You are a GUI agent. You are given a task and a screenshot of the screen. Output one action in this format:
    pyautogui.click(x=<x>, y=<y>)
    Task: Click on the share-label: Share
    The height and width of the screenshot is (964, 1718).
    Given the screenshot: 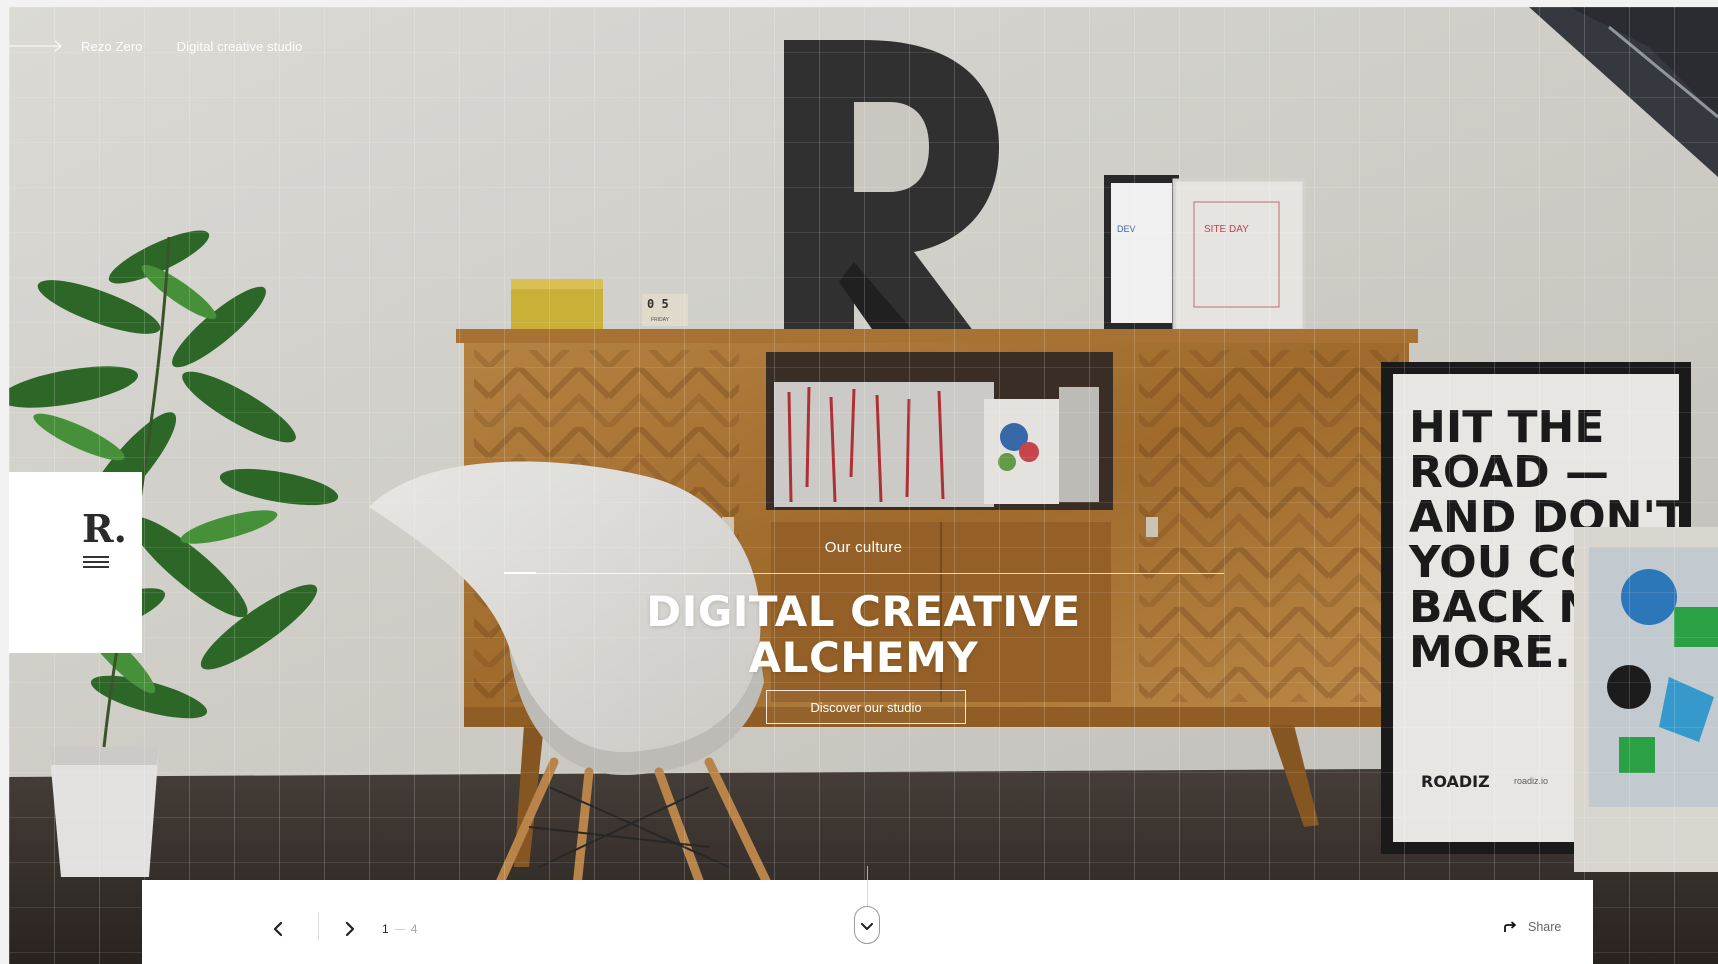 What is the action you would take?
    pyautogui.click(x=1545, y=927)
    